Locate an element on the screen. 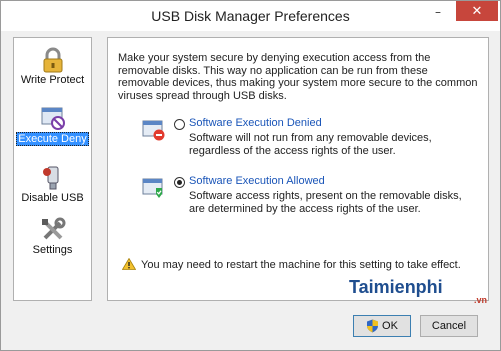 This screenshot has width=501, height=351. ok-label: OK is located at coordinates (390, 326).